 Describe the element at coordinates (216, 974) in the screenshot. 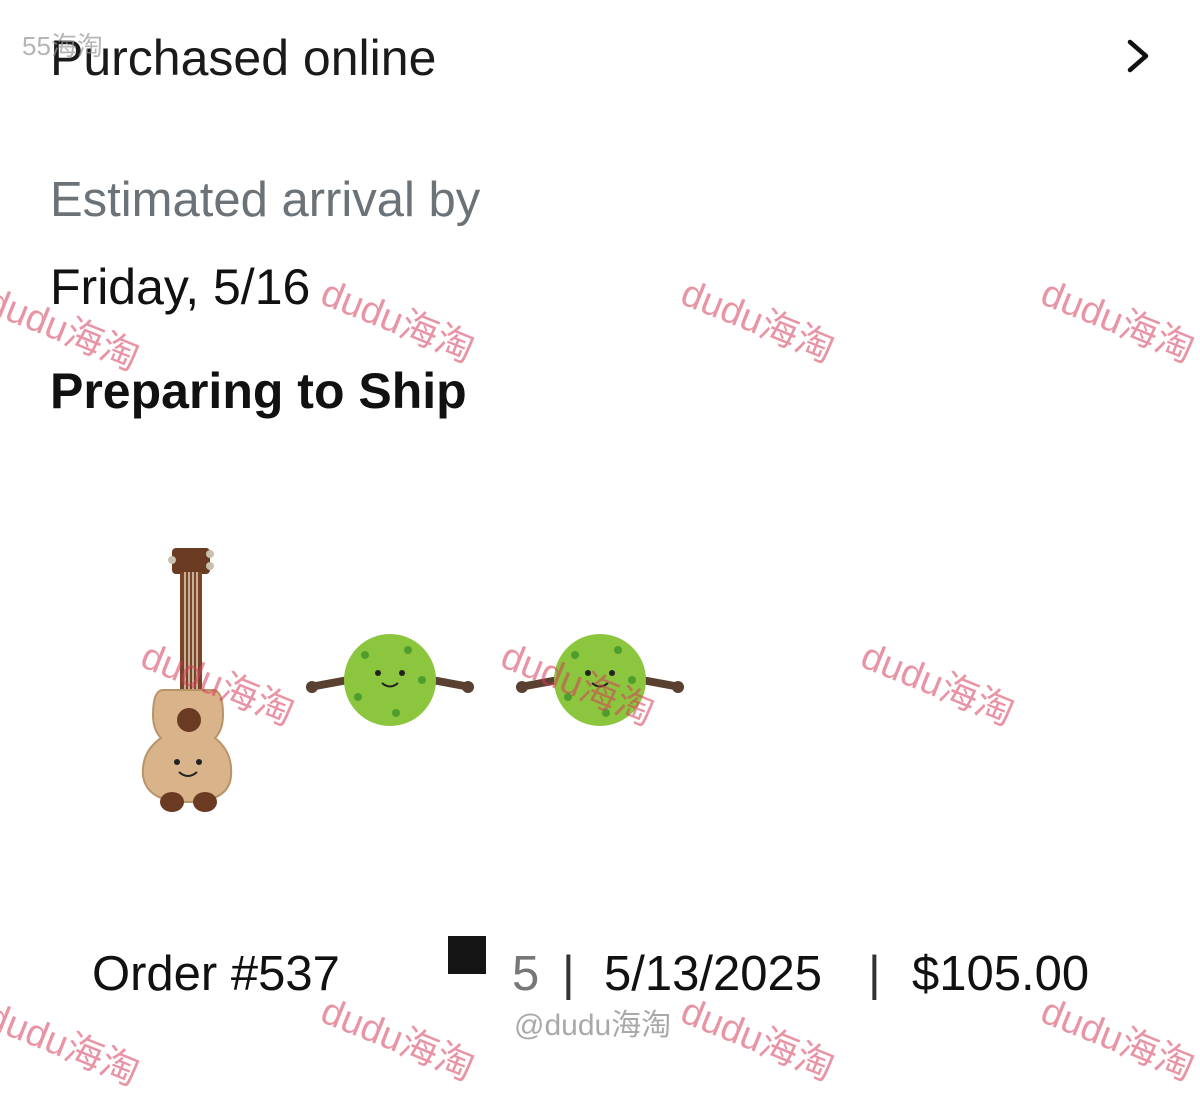

I see `order-number: Order #537` at that location.